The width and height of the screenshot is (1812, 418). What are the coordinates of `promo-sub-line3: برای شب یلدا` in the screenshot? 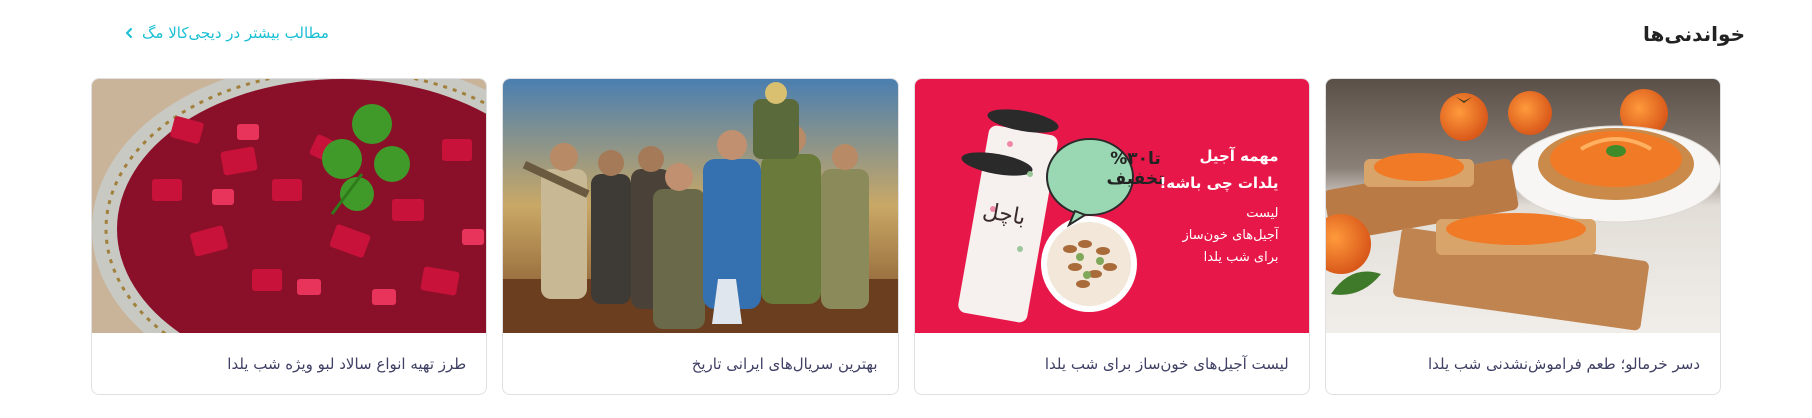 It's located at (1241, 257).